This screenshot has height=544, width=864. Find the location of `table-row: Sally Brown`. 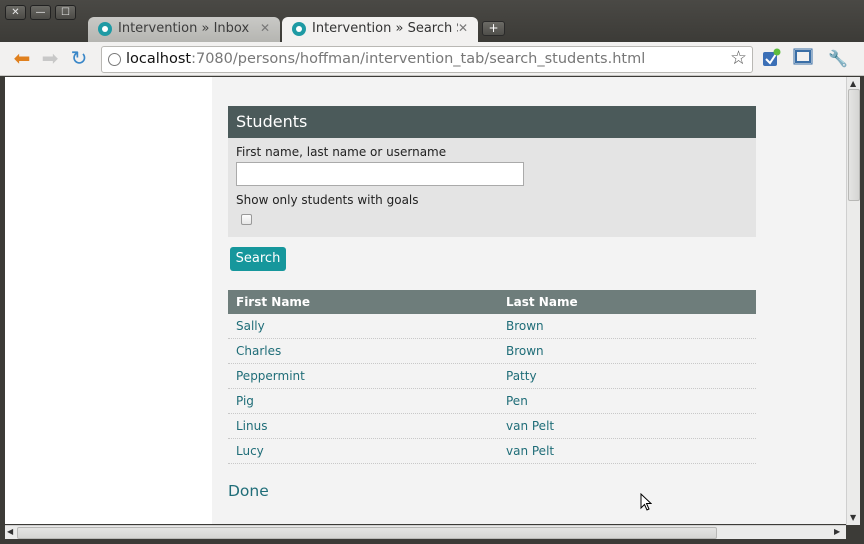

table-row: Sally Brown is located at coordinates (492, 326).